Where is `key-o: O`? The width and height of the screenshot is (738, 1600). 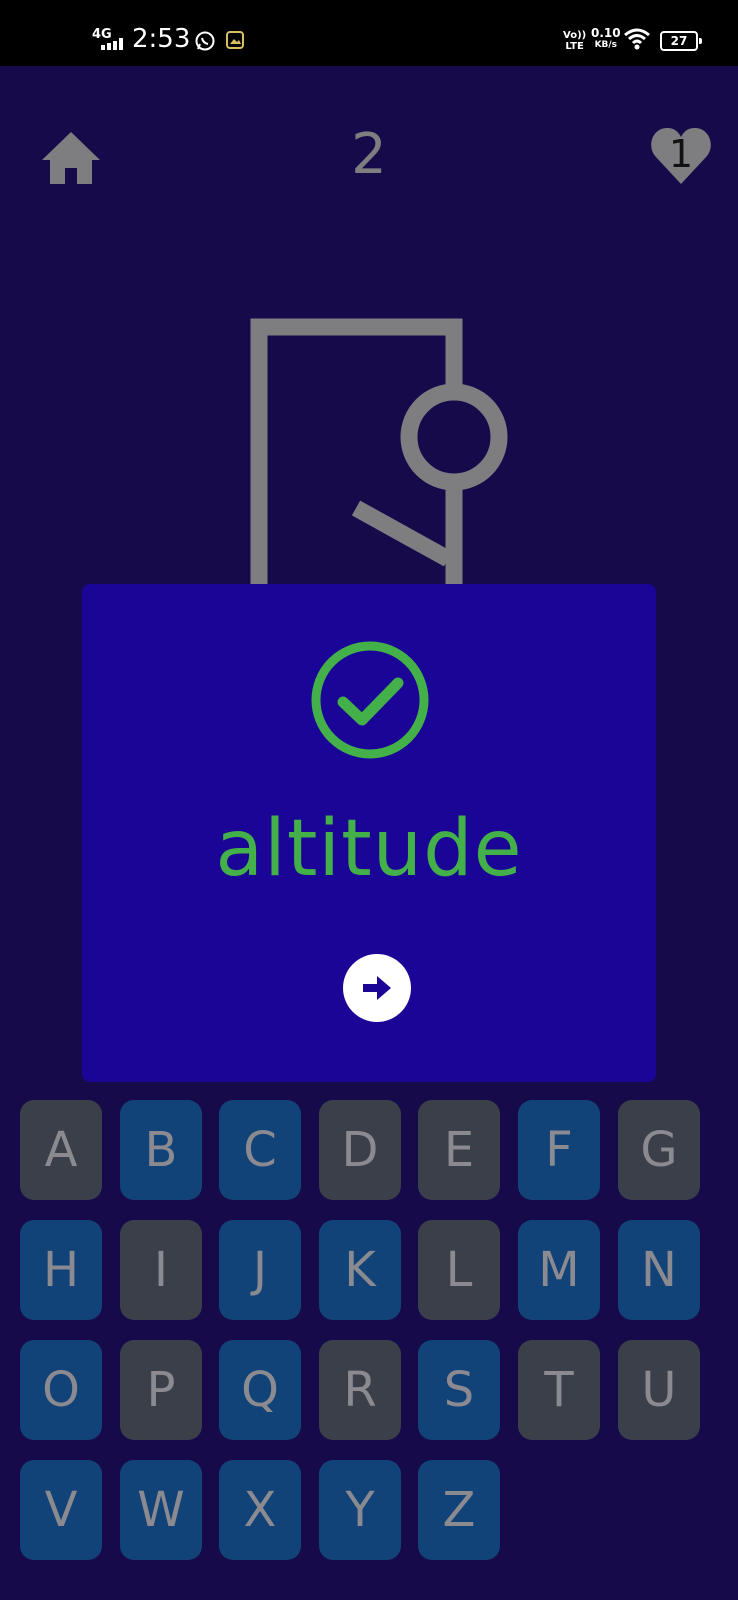
key-o: O is located at coordinates (61, 1390).